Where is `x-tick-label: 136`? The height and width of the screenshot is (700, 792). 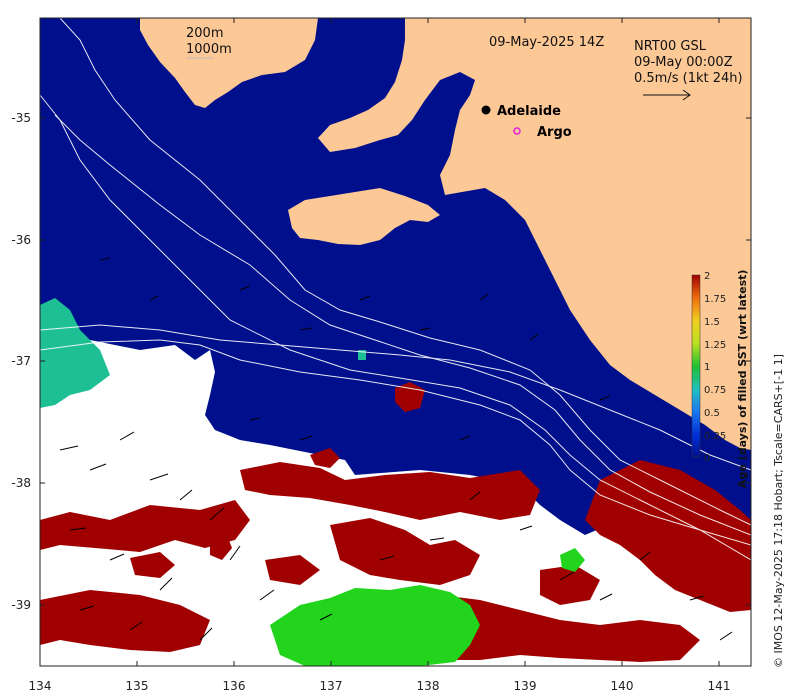
x-tick-label: 136 is located at coordinates (234, 686).